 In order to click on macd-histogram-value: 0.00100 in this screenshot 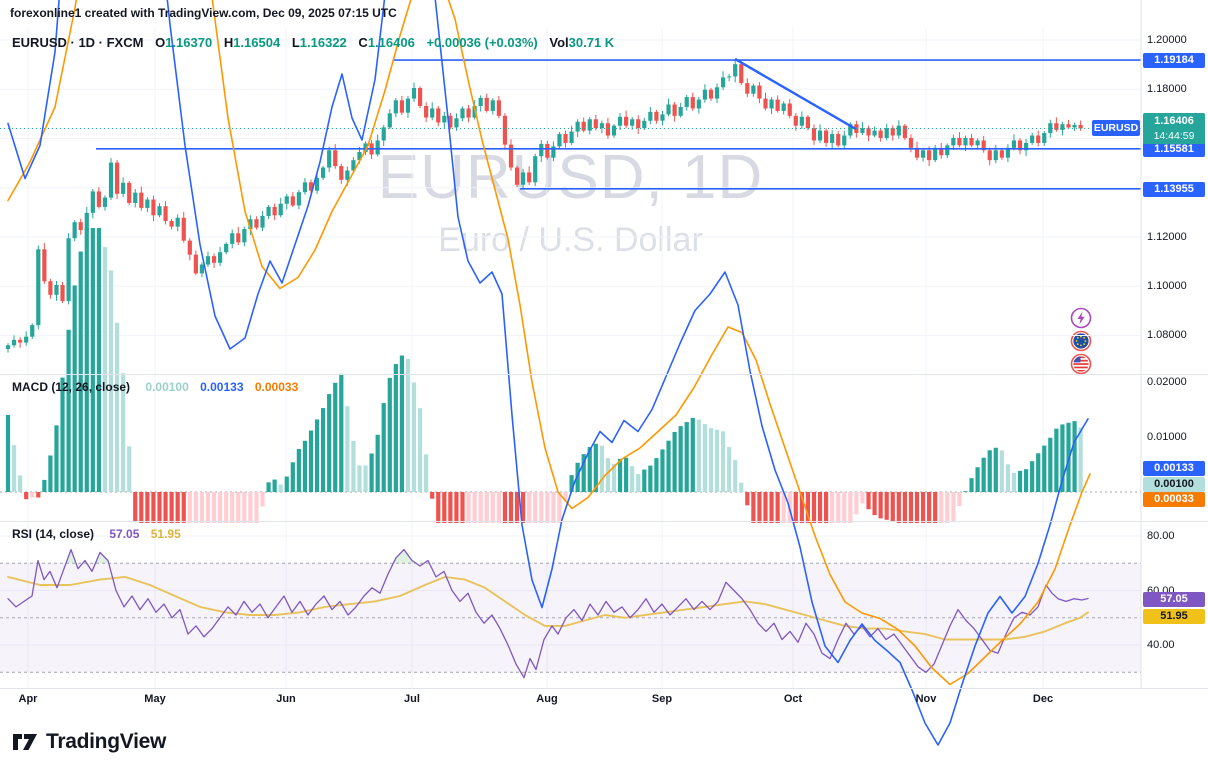, I will do `click(167, 387)`.